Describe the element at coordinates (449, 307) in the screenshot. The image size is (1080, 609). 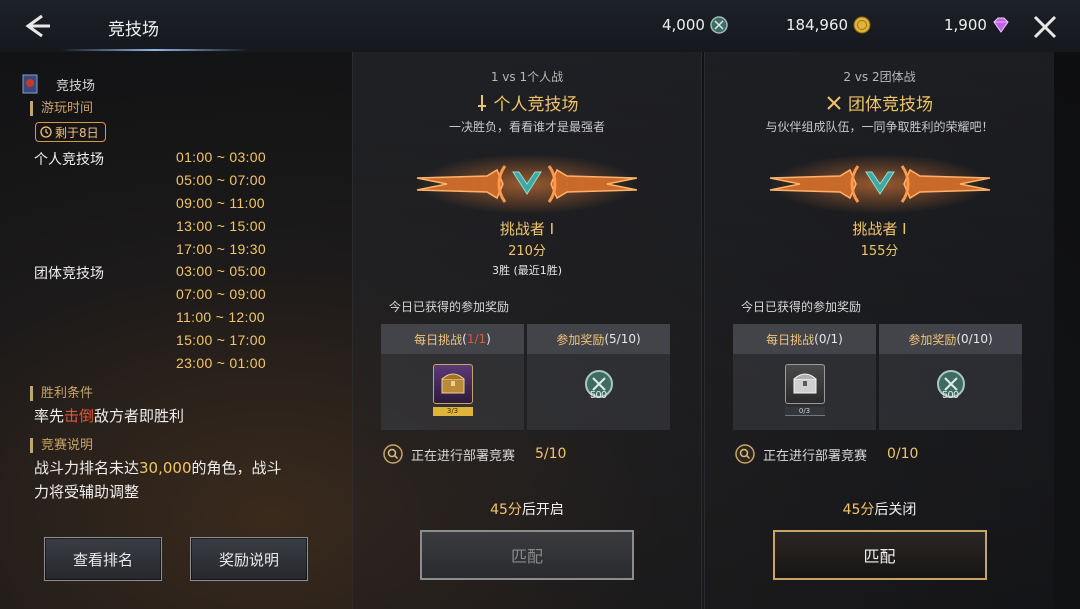
I see `solo-reward-title: 今日已获得的参加奖励` at that location.